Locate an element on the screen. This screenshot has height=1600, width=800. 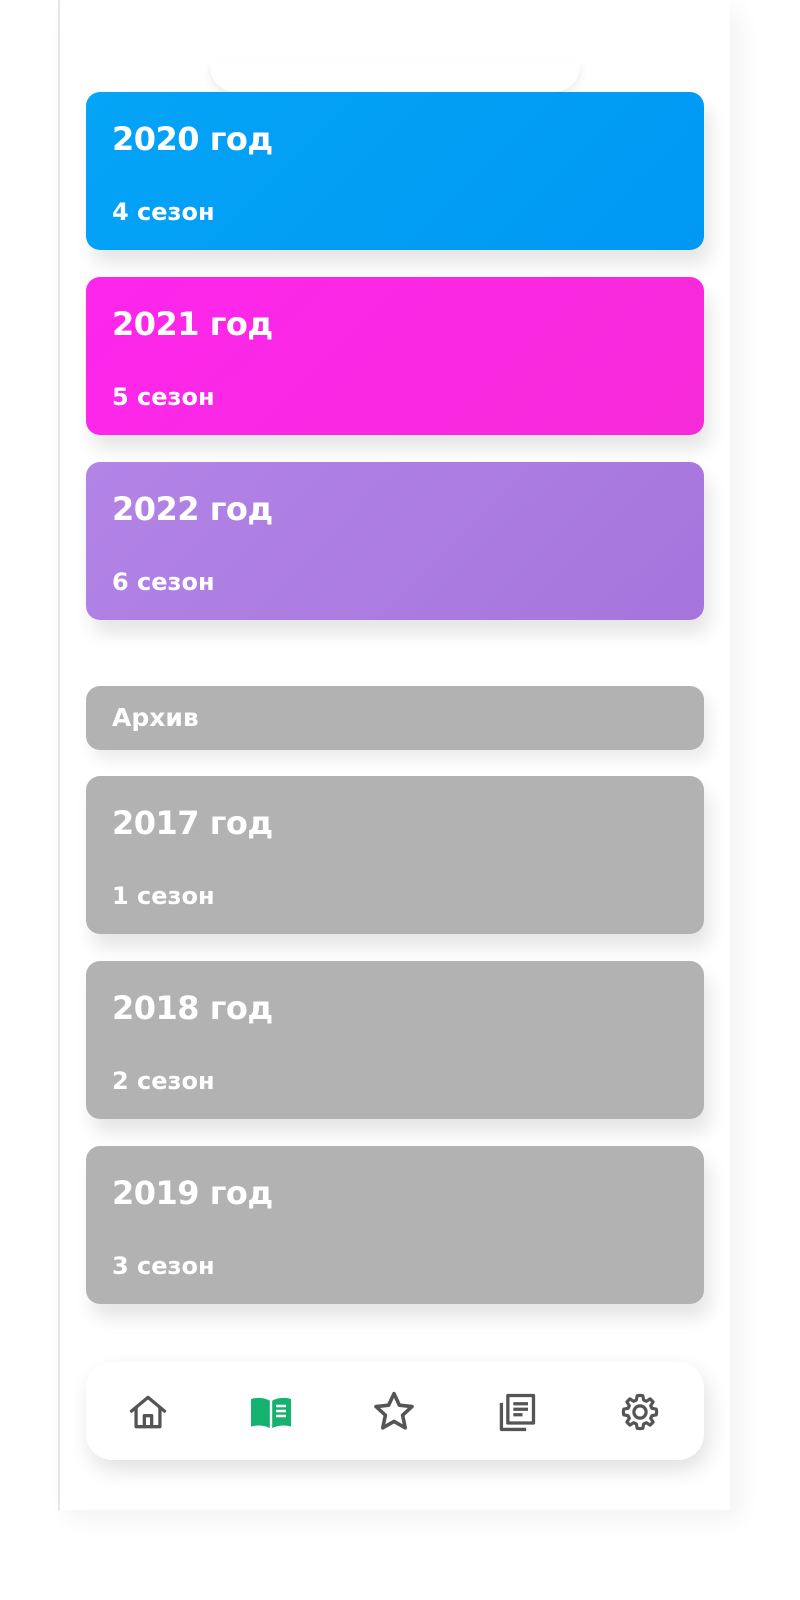
home-icon is located at coordinates (148, 1412).